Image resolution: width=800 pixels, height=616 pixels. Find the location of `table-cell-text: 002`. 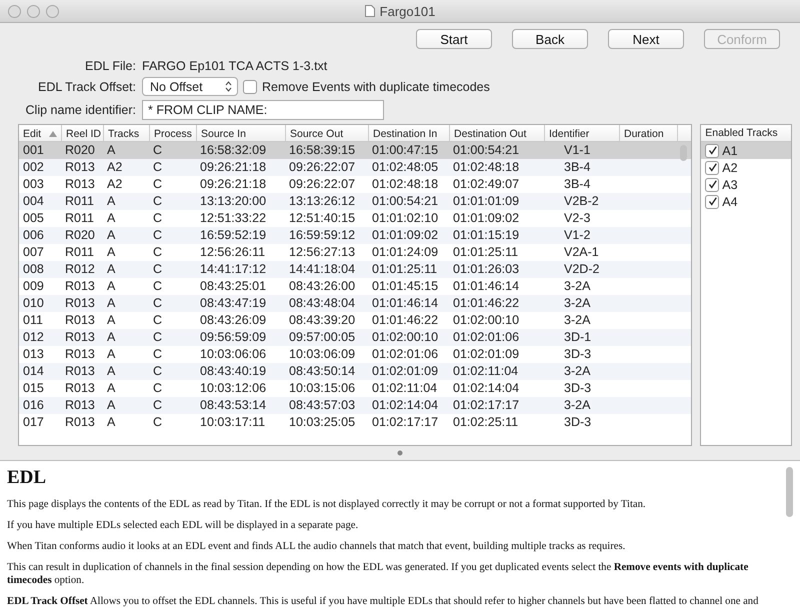

table-cell-text: 002 is located at coordinates (33, 167).